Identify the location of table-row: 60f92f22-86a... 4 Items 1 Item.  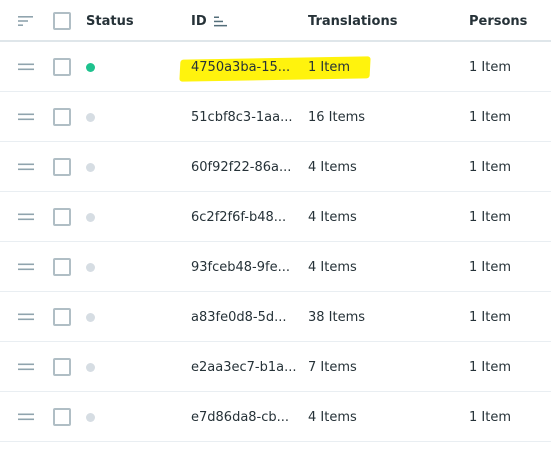
(275, 167).